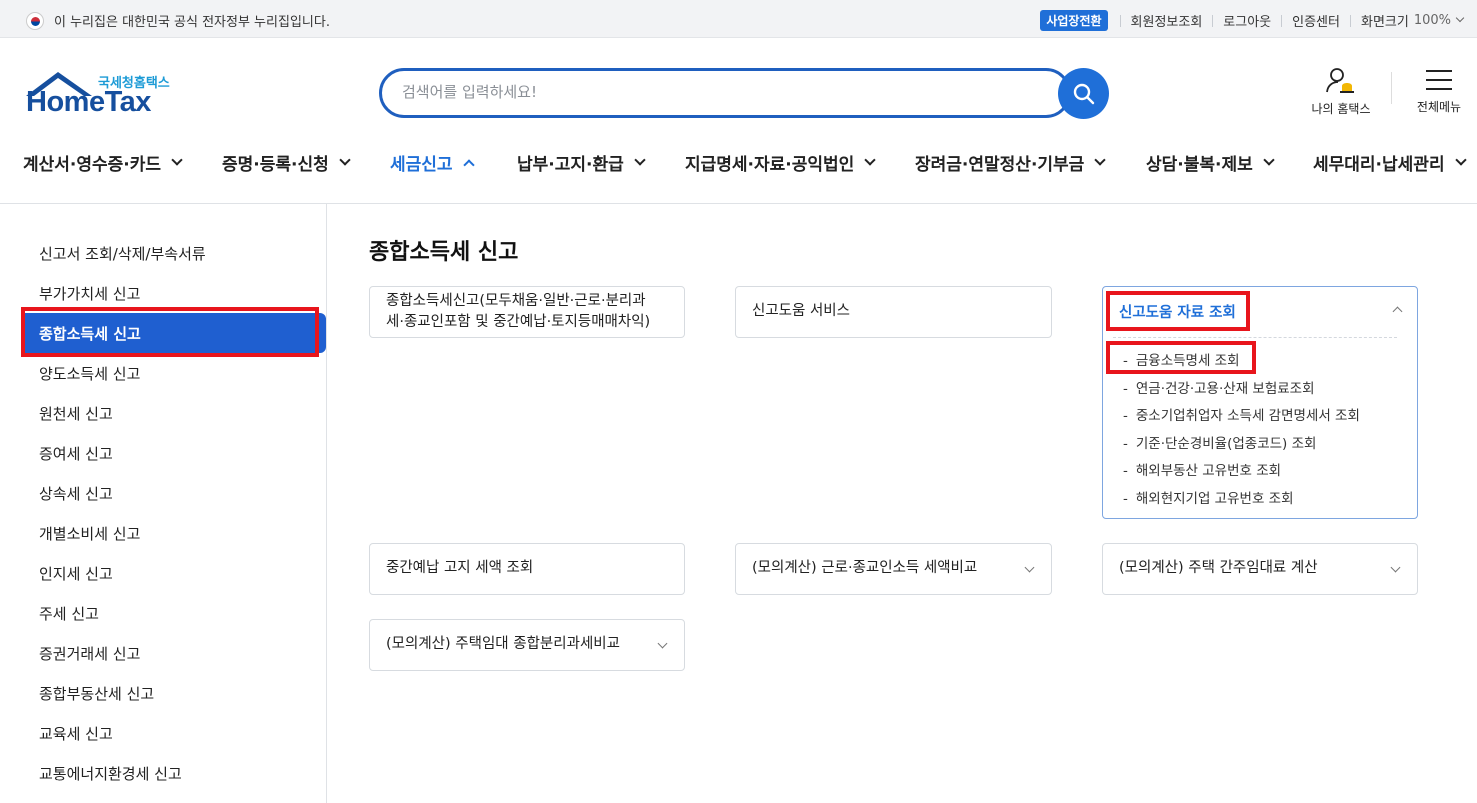 This screenshot has width=1477, height=803. What do you see at coordinates (88, 102) in the screenshot?
I see `logo-title: HomeTax` at bounding box center [88, 102].